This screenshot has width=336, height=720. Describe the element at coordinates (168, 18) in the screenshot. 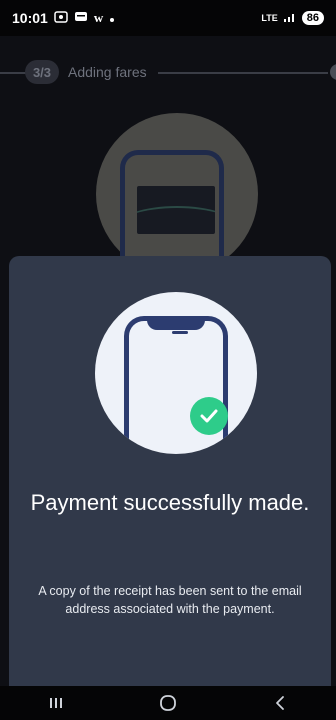

I see `status-bar: 10:01 w LTE 86` at that location.